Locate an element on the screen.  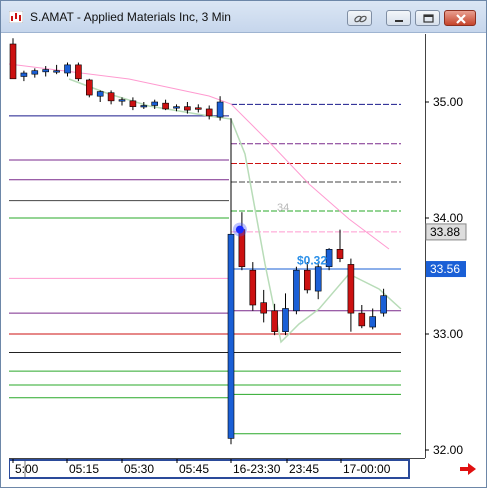
minimize-button is located at coordinates (398, 18).